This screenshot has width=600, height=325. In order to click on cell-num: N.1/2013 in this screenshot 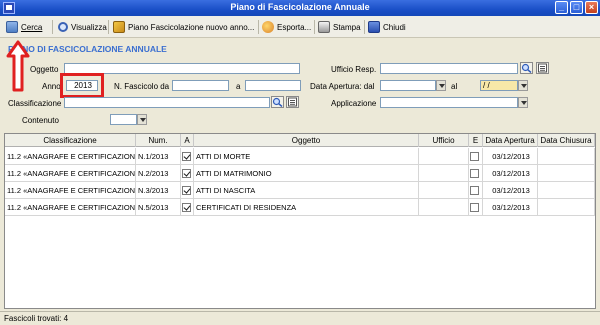, I will do `click(158, 156)`.